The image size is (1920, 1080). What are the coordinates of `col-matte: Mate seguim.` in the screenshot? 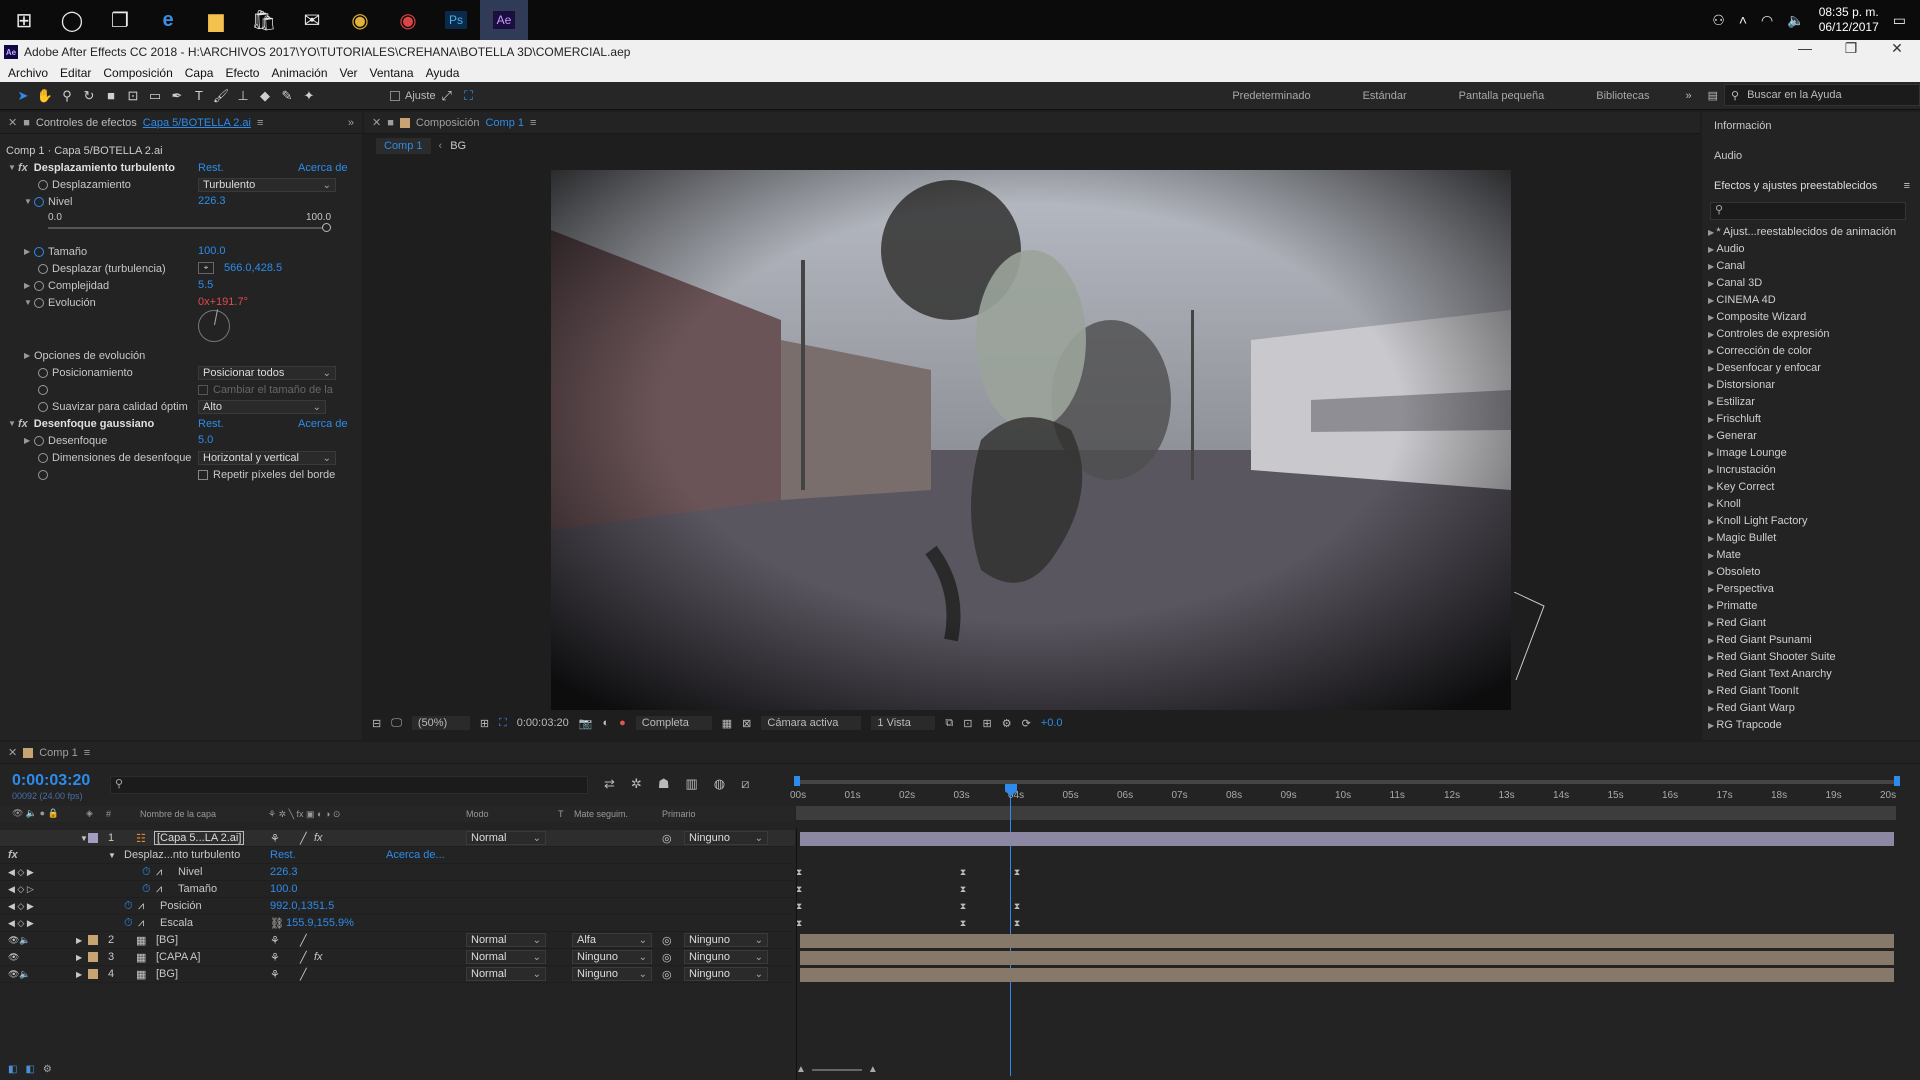 It's located at (601, 814).